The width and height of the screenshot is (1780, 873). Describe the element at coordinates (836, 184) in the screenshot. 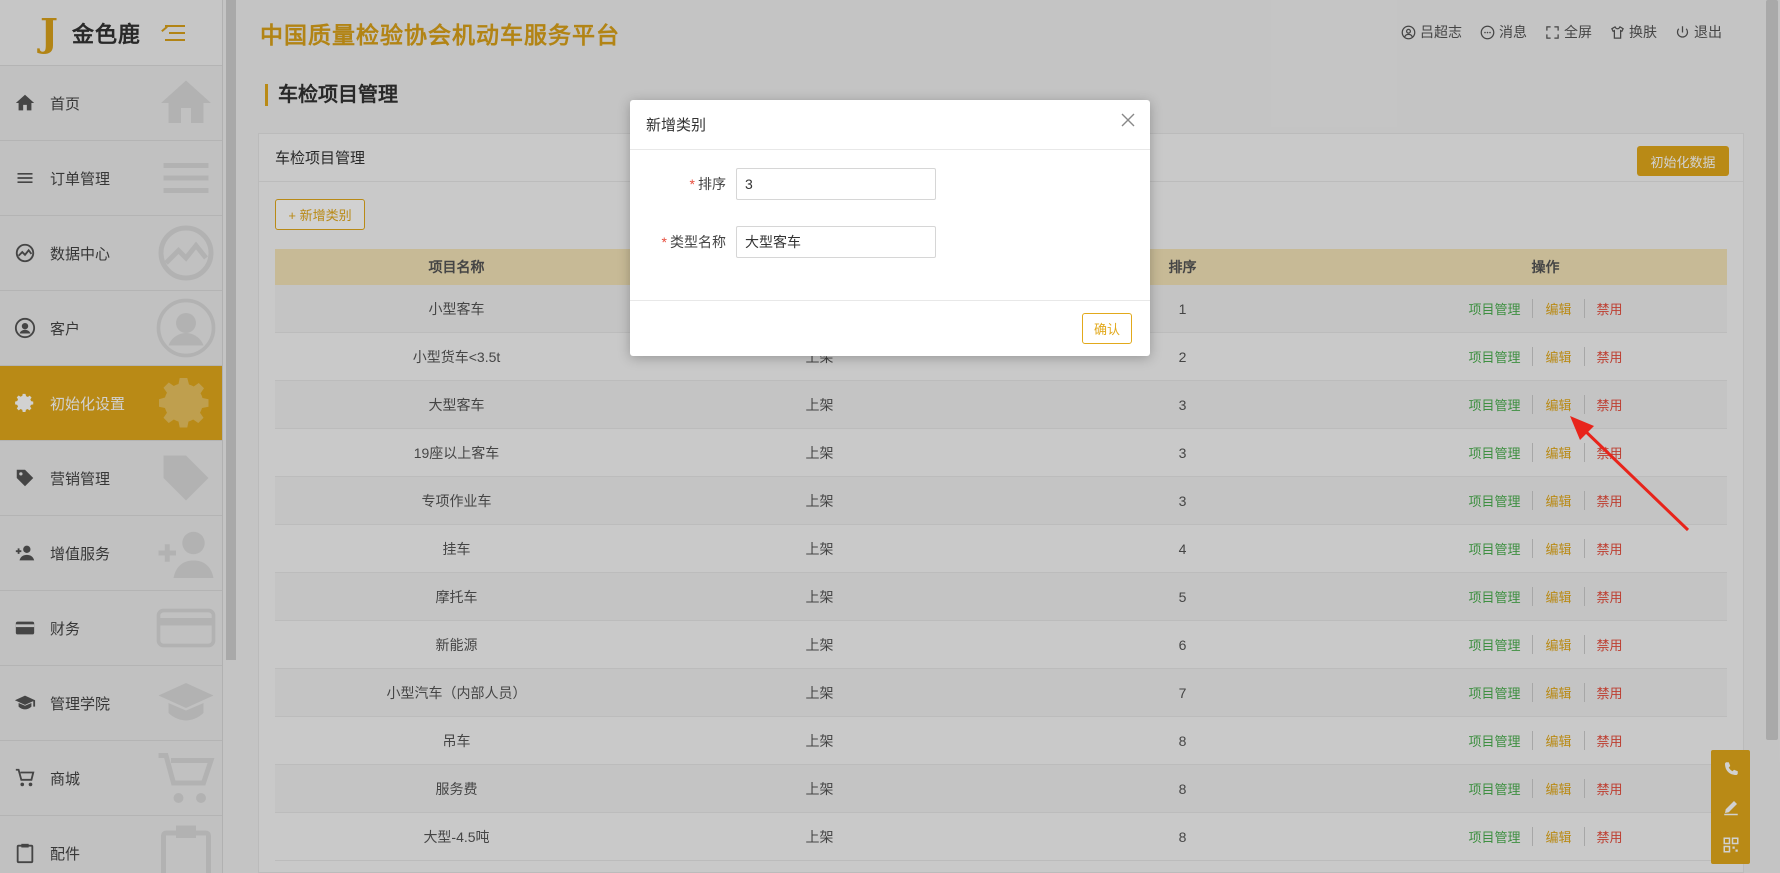

I see `sort-input: 3` at that location.